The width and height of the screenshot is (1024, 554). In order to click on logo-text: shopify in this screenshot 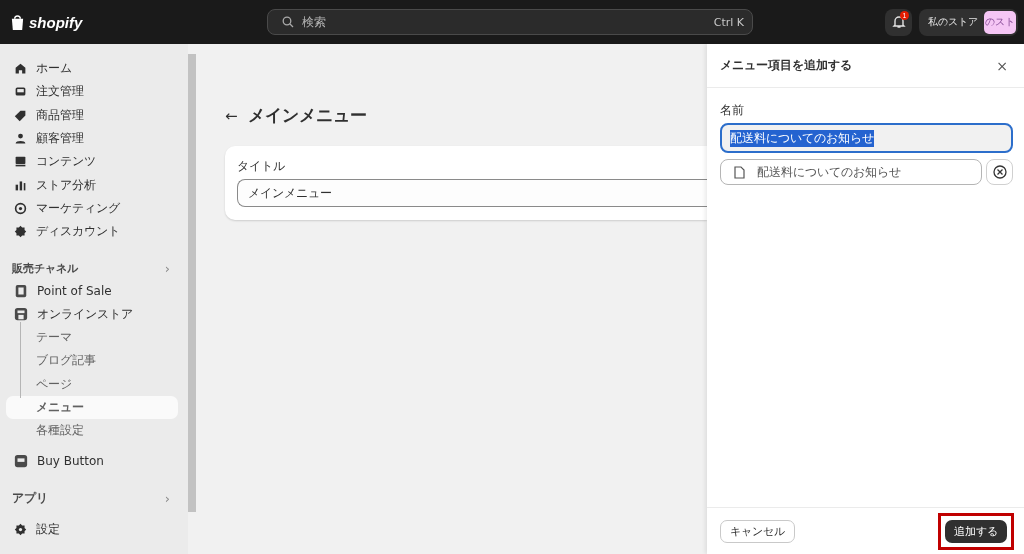, I will do `click(56, 22)`.